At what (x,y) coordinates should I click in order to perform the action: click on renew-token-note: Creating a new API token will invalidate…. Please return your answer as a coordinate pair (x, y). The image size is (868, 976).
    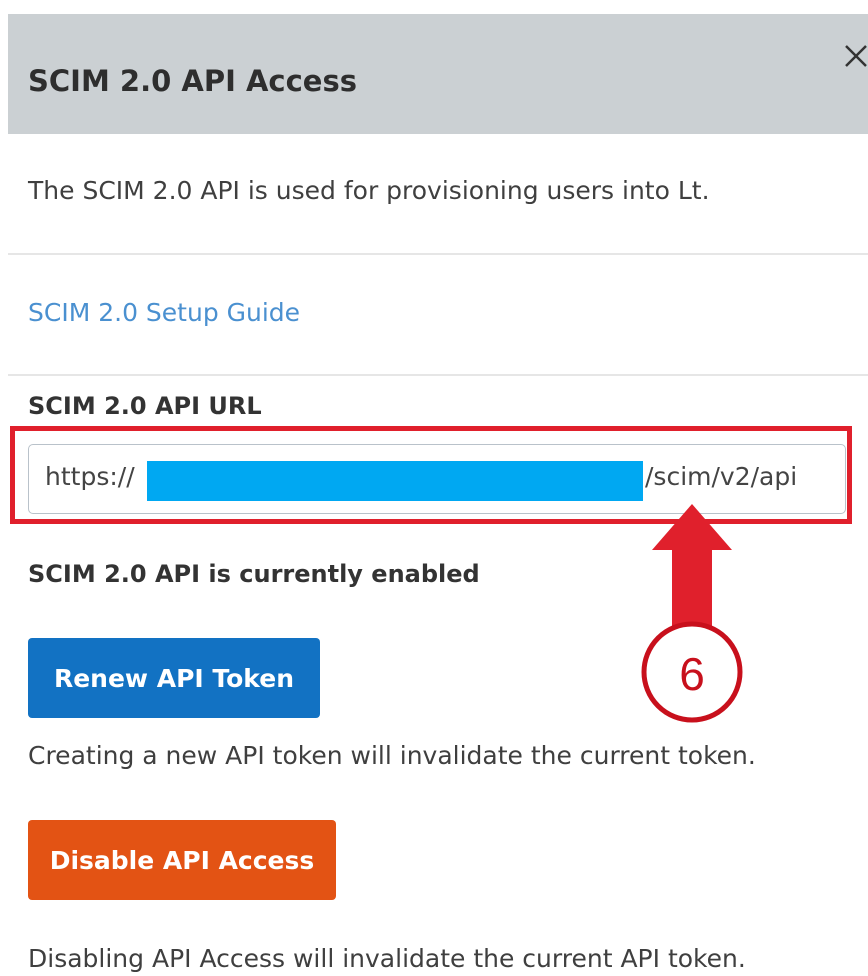
    Looking at the image, I should click on (392, 755).